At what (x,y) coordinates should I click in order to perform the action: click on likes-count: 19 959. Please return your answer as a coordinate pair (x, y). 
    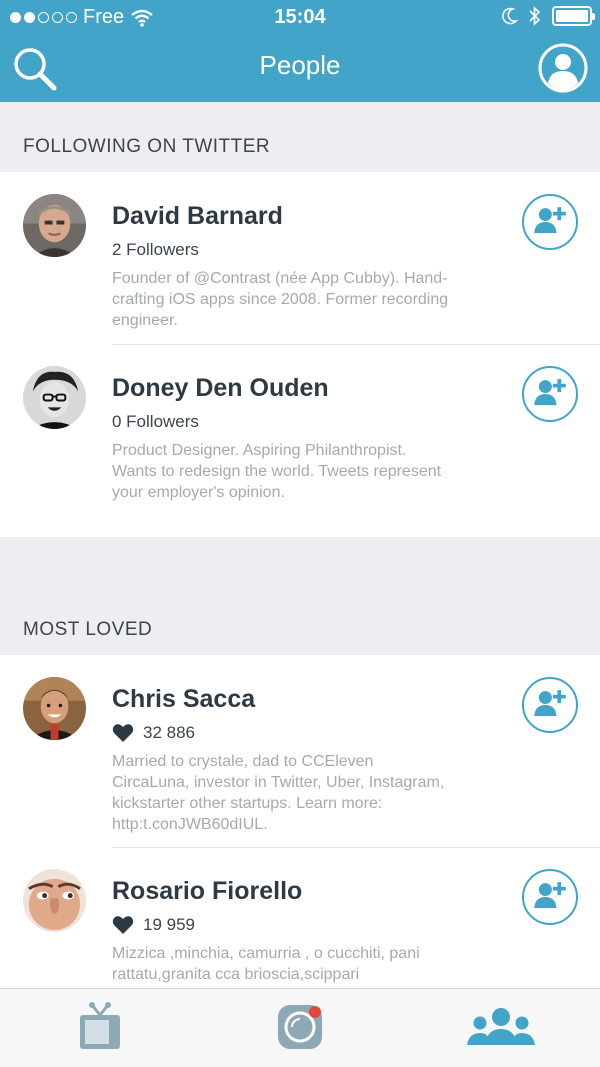
    Looking at the image, I should click on (153, 925).